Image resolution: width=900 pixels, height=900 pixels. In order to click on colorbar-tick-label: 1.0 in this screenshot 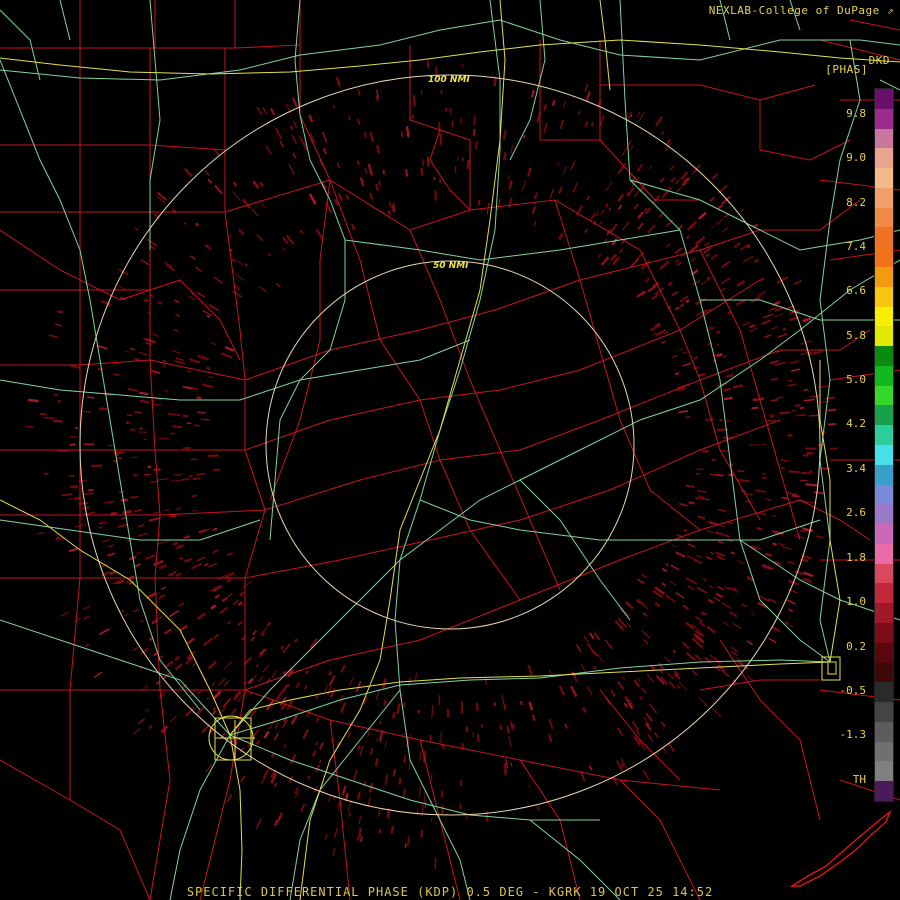, I will do `click(856, 601)`.